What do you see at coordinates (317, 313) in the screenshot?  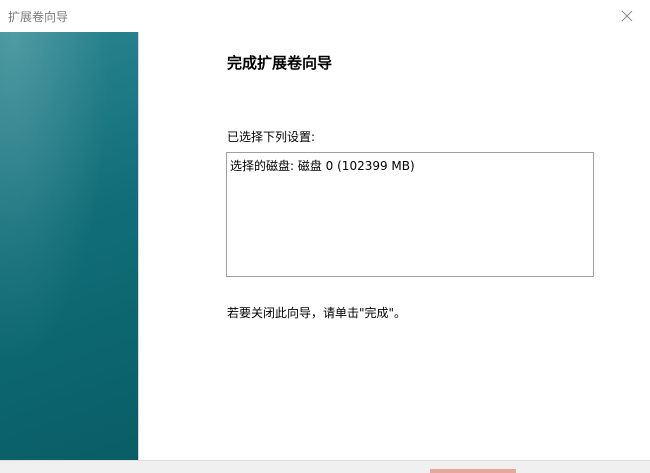 I see `finish-instruction: 若要关闭此向导，请单击"完成"。` at bounding box center [317, 313].